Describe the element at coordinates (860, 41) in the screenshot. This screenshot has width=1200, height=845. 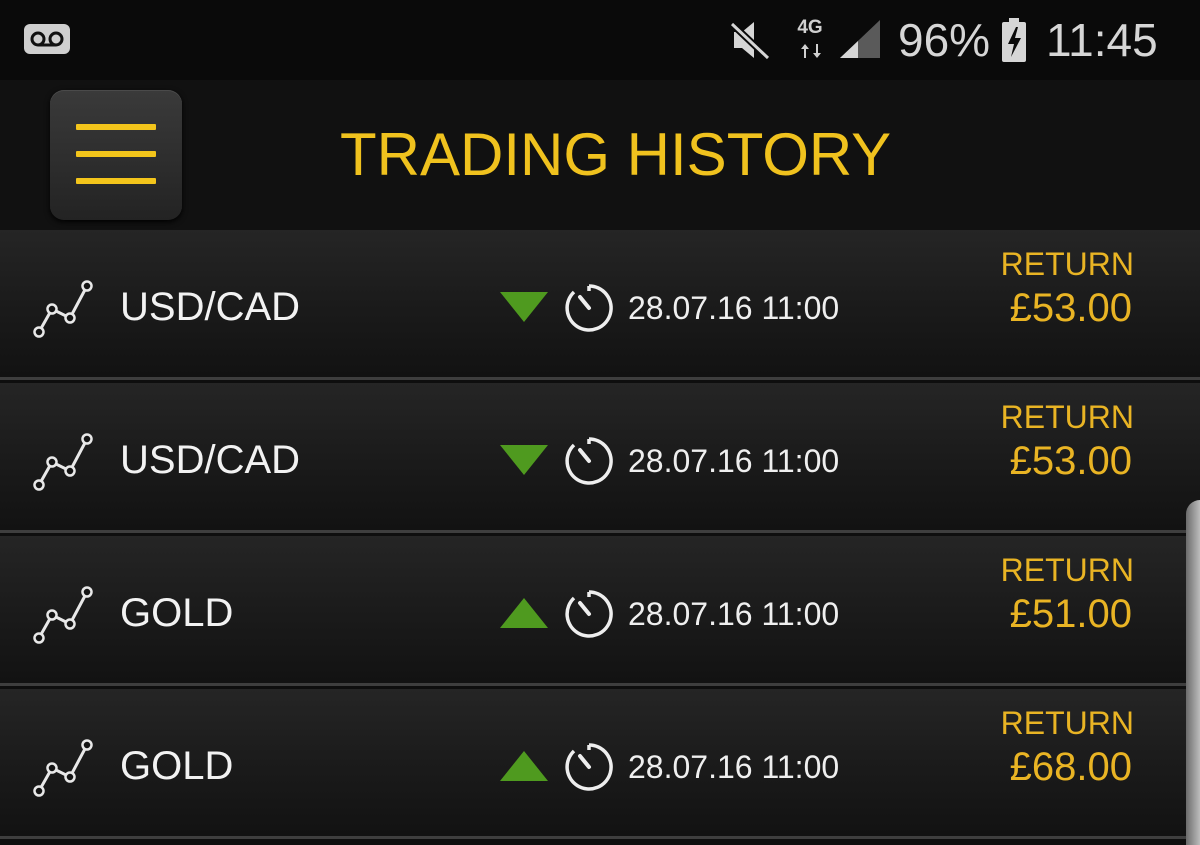
I see `signal-icon` at that location.